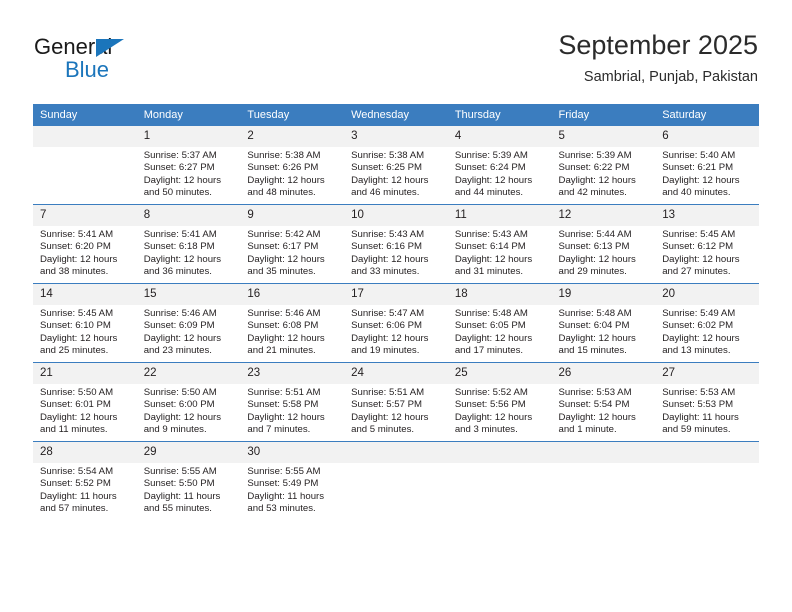 The image size is (792, 612). I want to click on sunset-time: Sunset: 6:05 PM, so click(490, 326).